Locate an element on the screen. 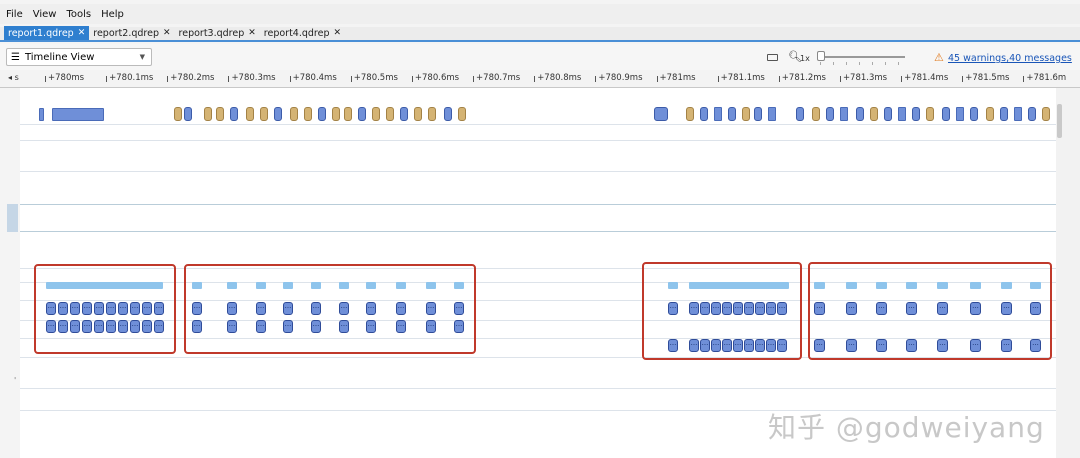 Image resolution: width=1080 pixels, height=458 pixels. warnings-link: 45 warnings,40 messages is located at coordinates (1010, 58).